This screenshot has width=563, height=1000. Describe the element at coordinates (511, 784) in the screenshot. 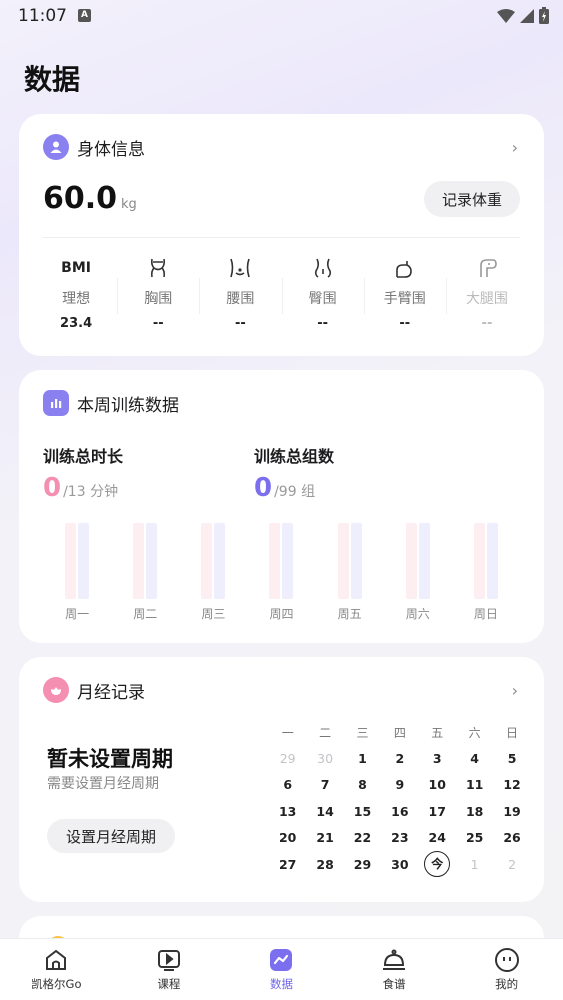

I see `calendar-day: 12` at that location.